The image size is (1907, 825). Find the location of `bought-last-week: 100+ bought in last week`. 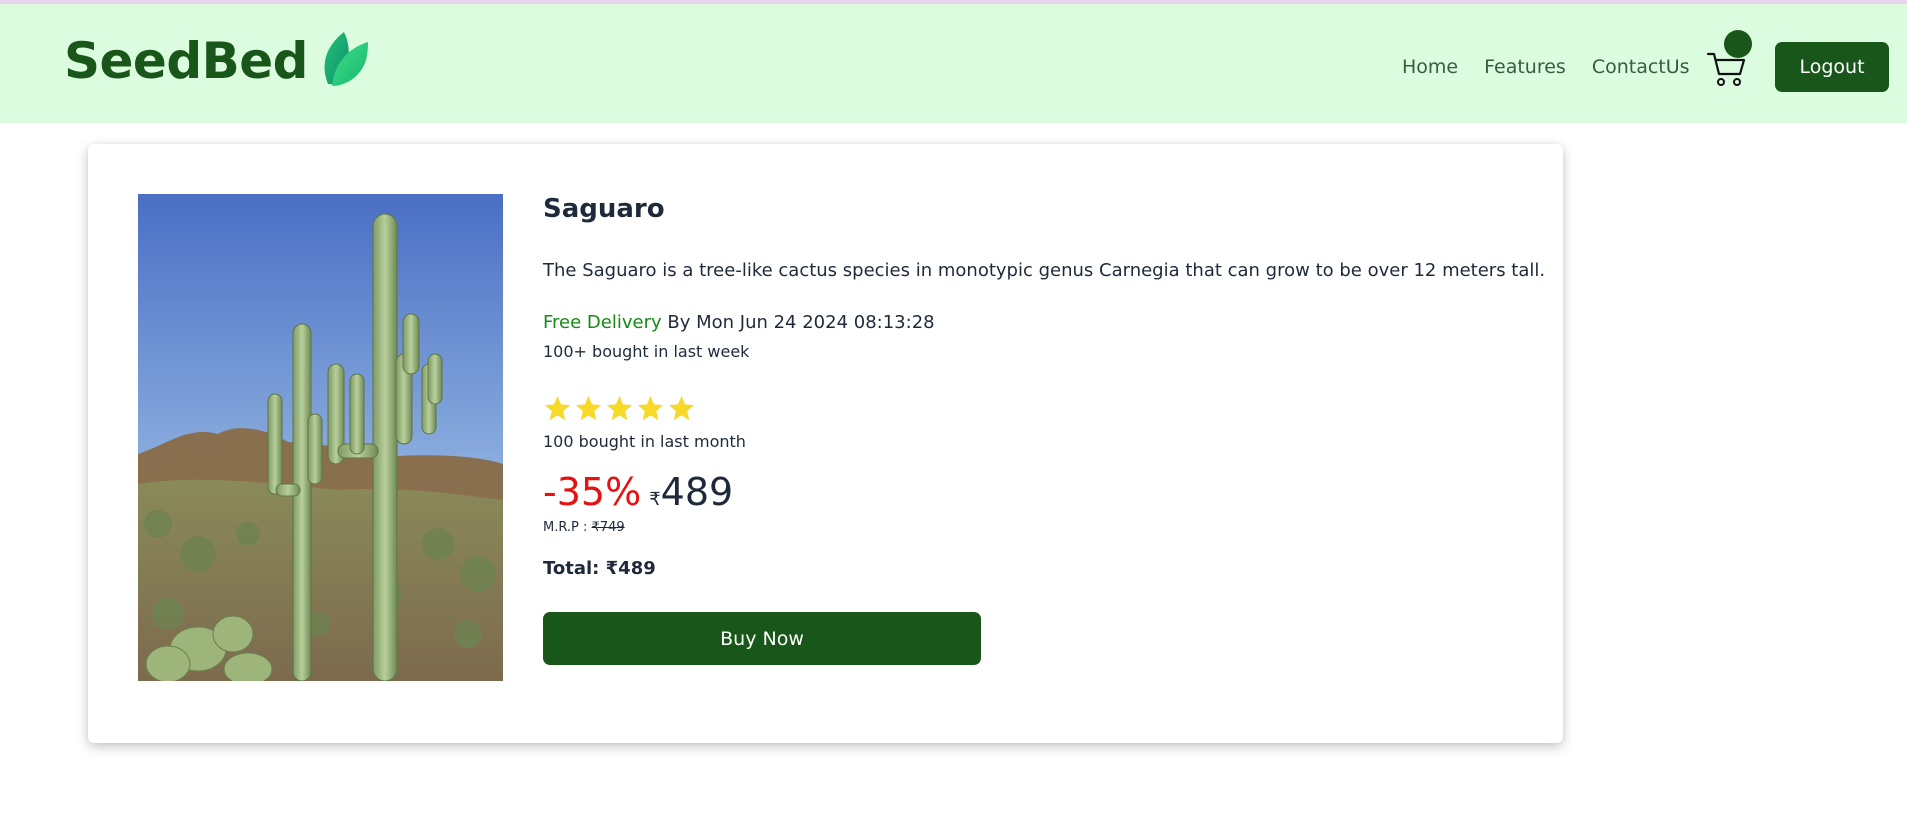

bought-last-week: 100+ bought in last week is located at coordinates (646, 351).